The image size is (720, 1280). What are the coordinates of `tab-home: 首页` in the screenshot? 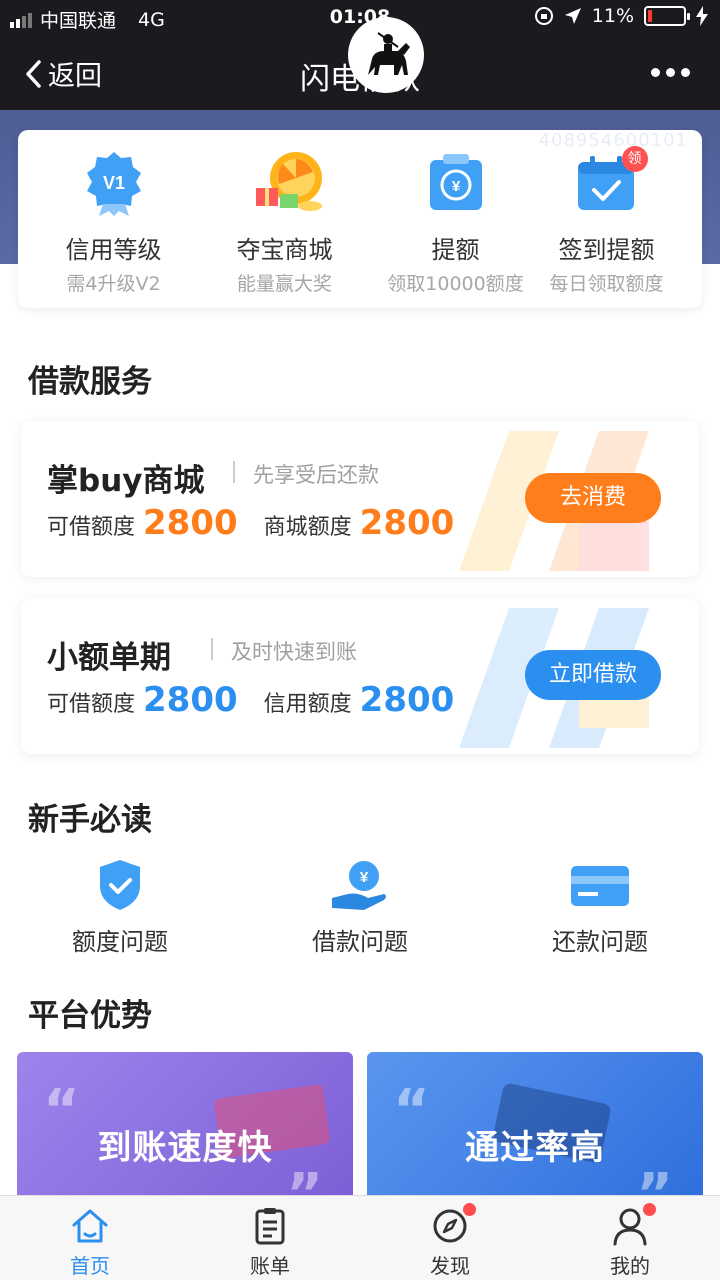 It's located at (90, 1242).